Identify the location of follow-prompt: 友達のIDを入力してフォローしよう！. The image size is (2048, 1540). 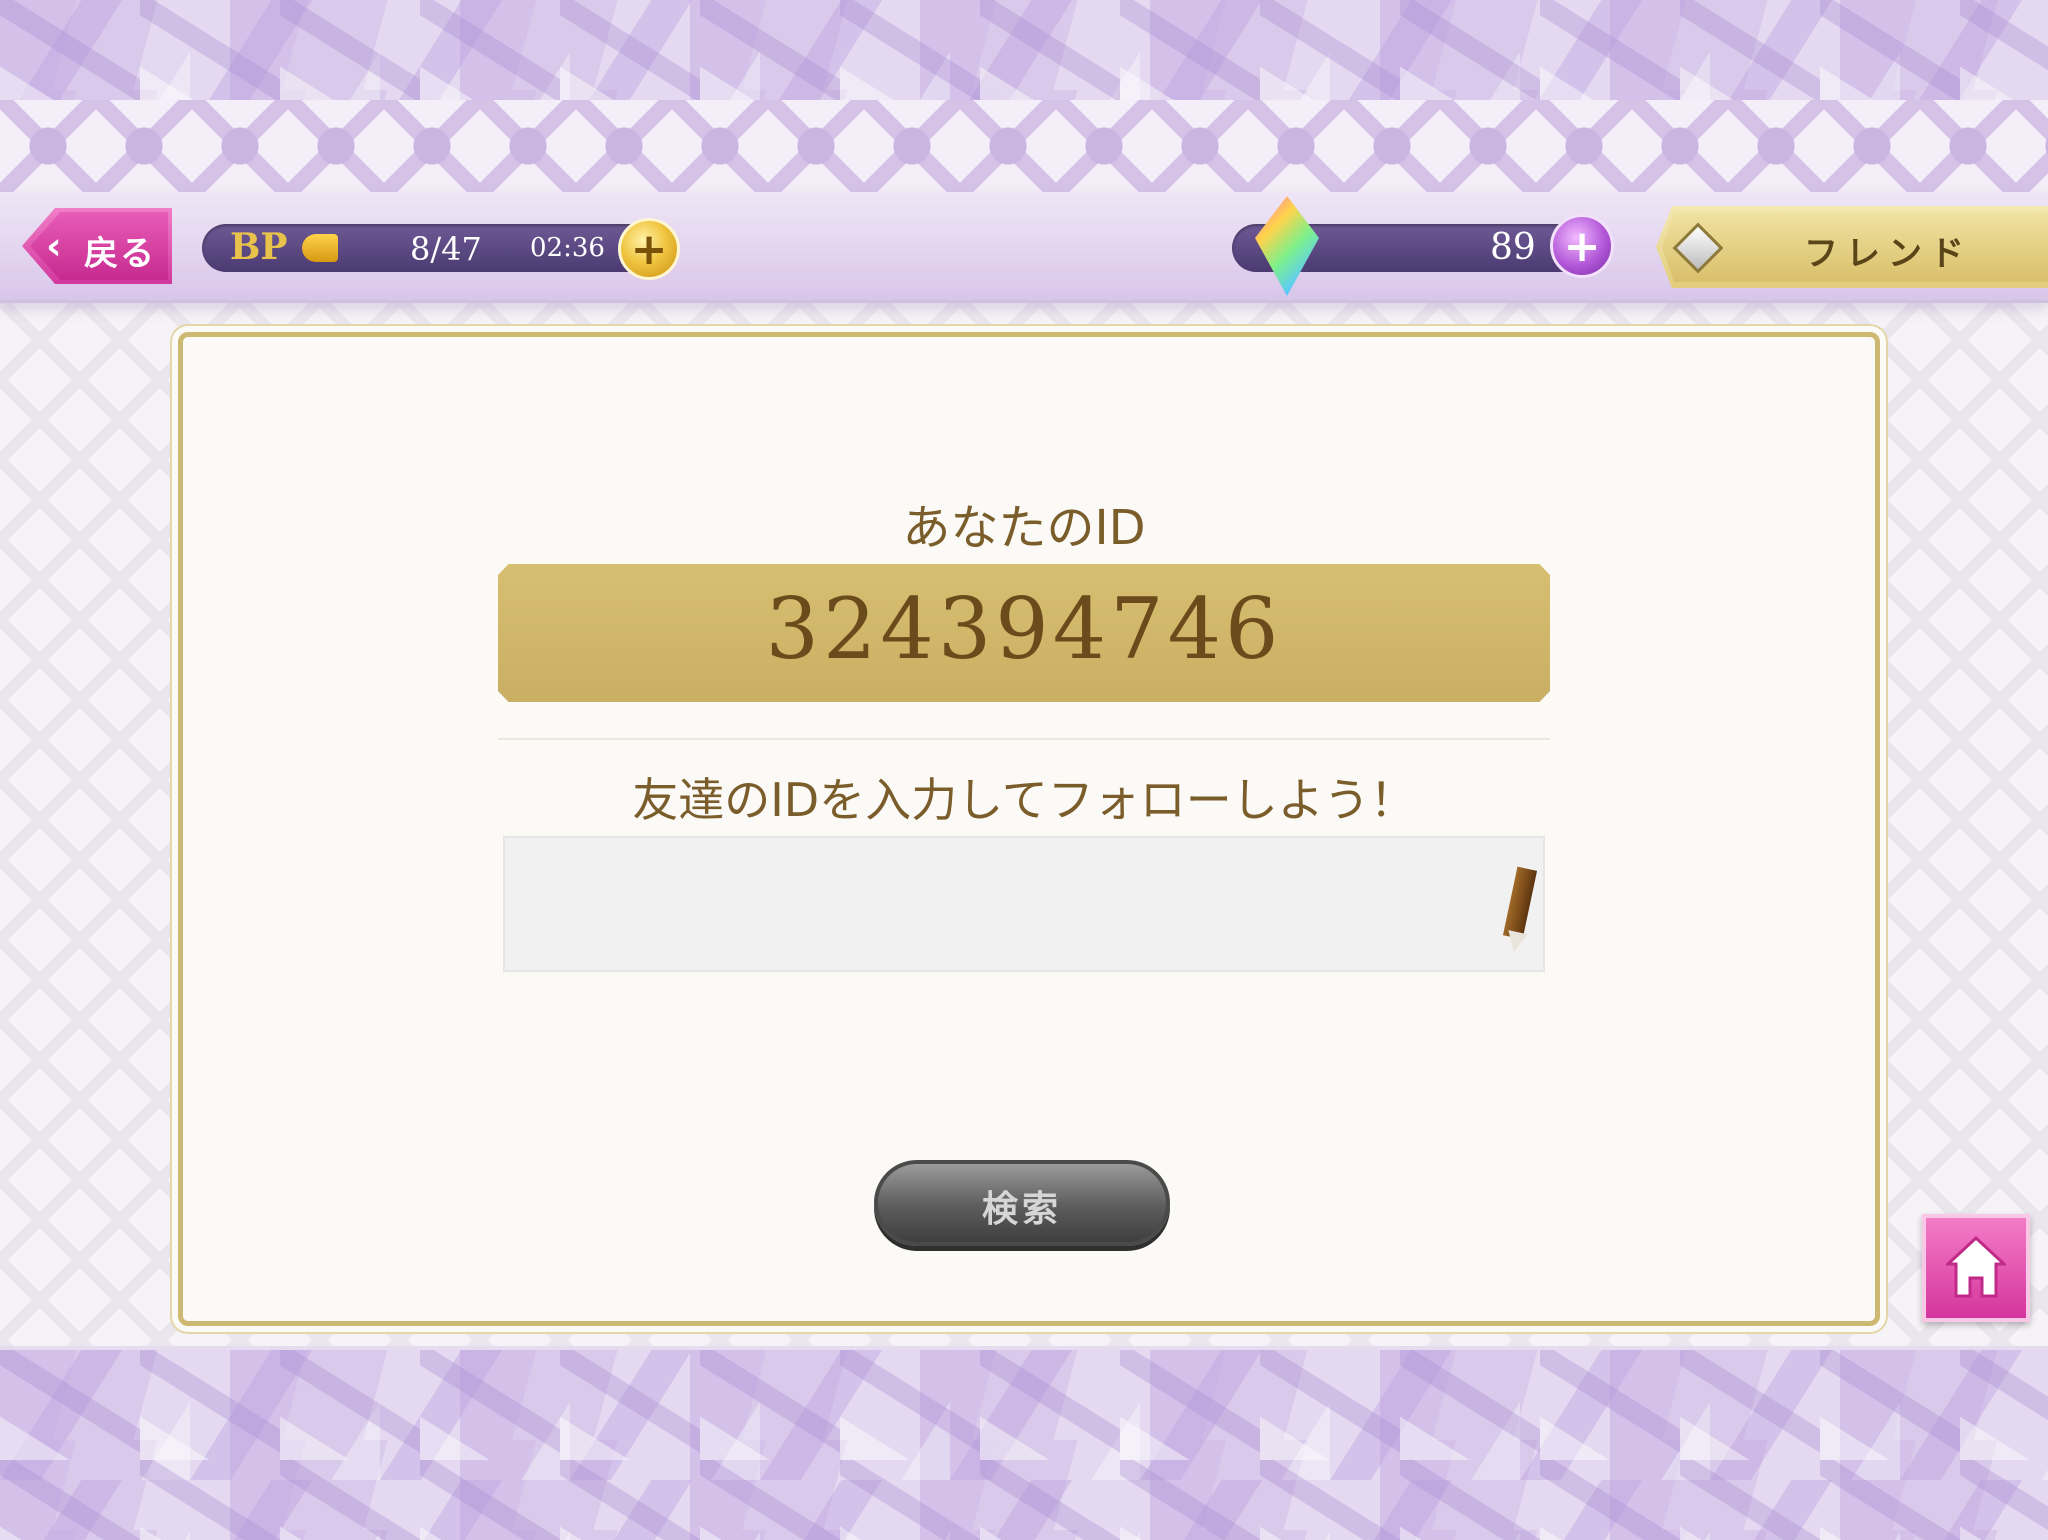
(1024, 800).